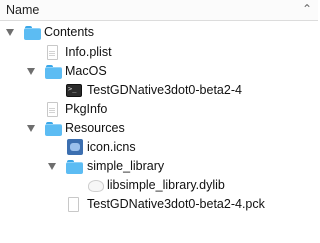  Describe the element at coordinates (159, 10) in the screenshot. I see `name-column-header: Name ⌃` at that location.